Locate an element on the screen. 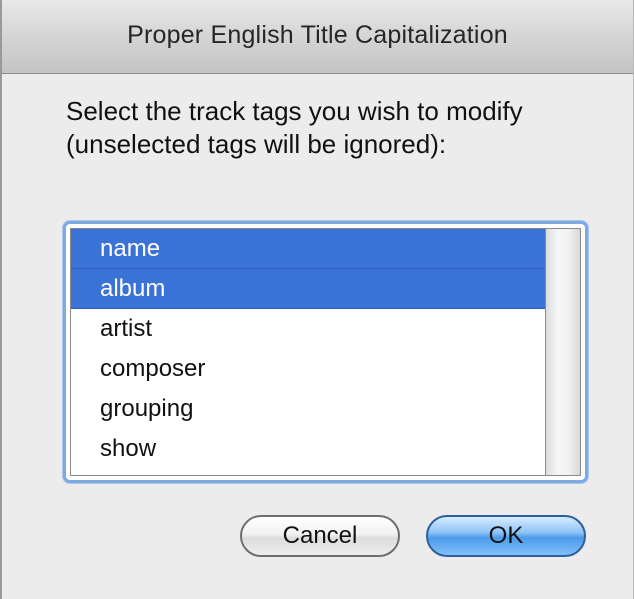  ok-button: OK is located at coordinates (506, 536).